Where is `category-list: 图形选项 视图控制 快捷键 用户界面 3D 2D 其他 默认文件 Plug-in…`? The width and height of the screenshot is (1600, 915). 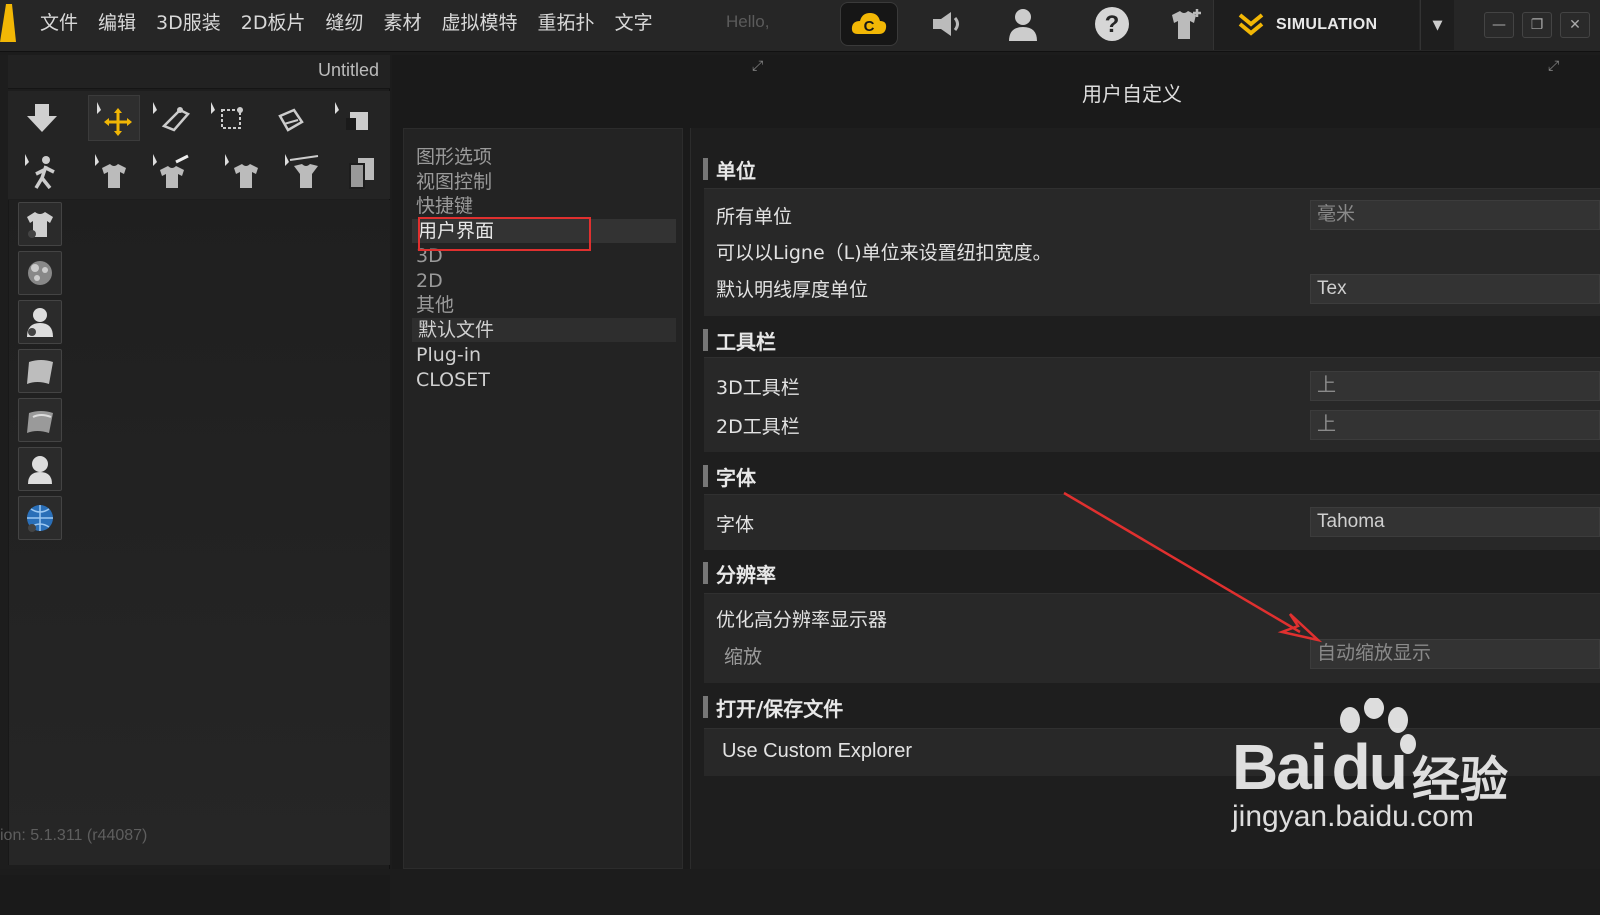 category-list: 图形选项 视图控制 快捷键 用户界面 3D 2D 其他 默认文件 Plug-in… is located at coordinates (543, 498).